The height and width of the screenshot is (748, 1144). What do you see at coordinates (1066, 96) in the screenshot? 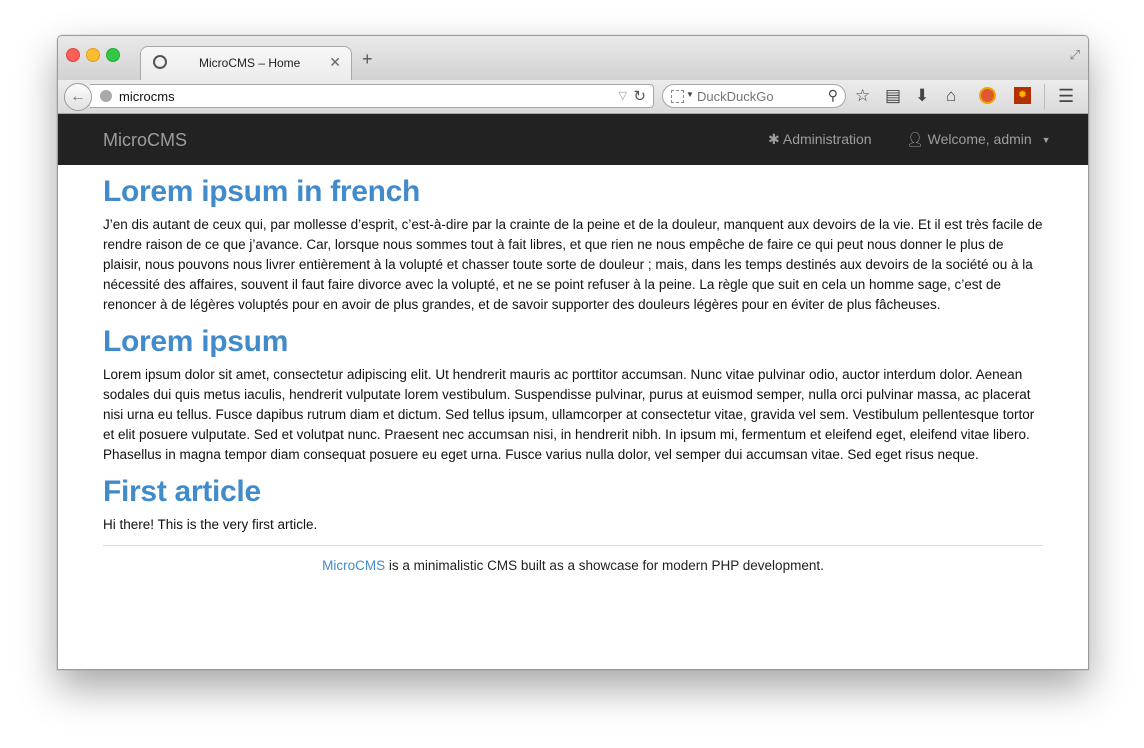
I see `menu-icon: ☰` at bounding box center [1066, 96].